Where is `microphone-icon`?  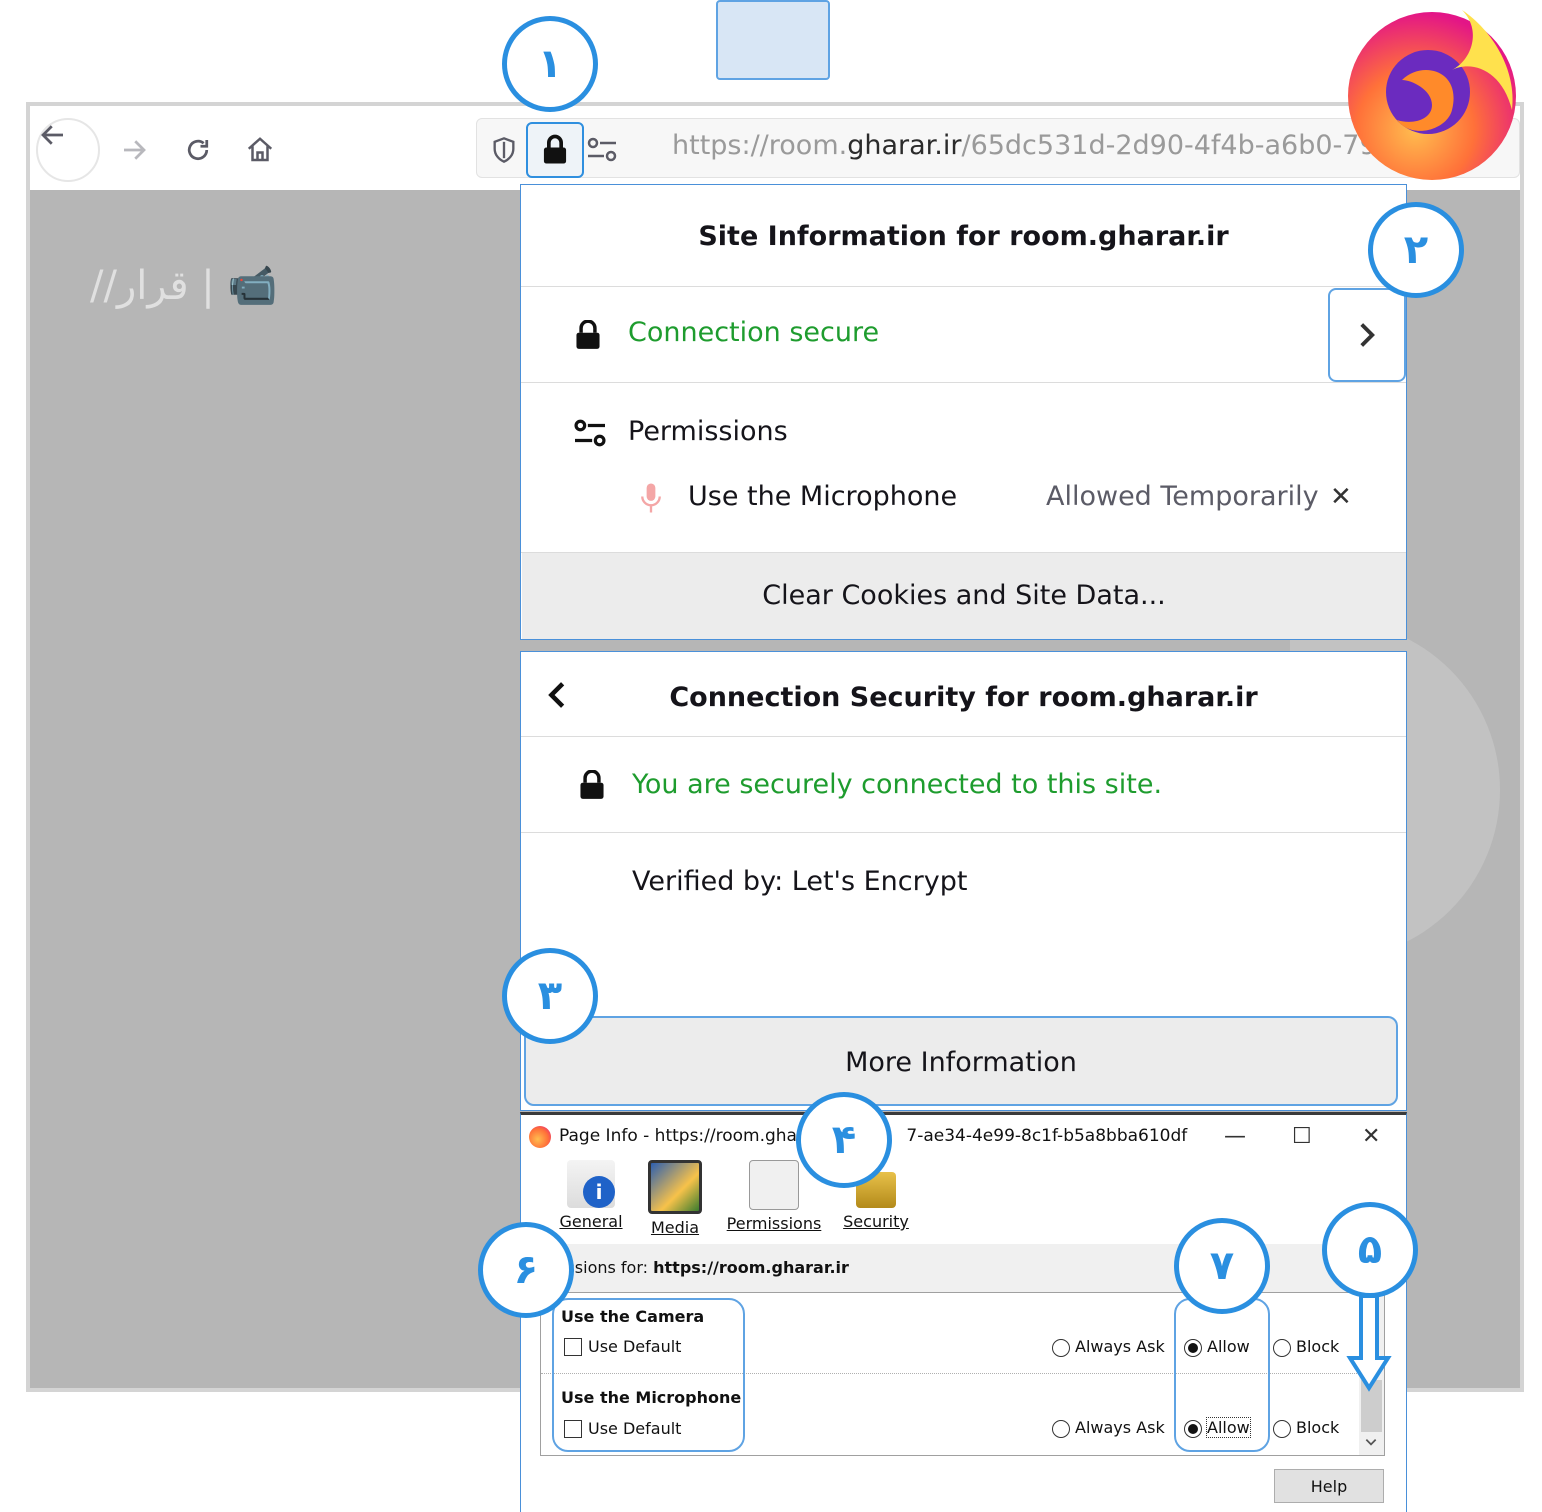 microphone-icon is located at coordinates (651, 500).